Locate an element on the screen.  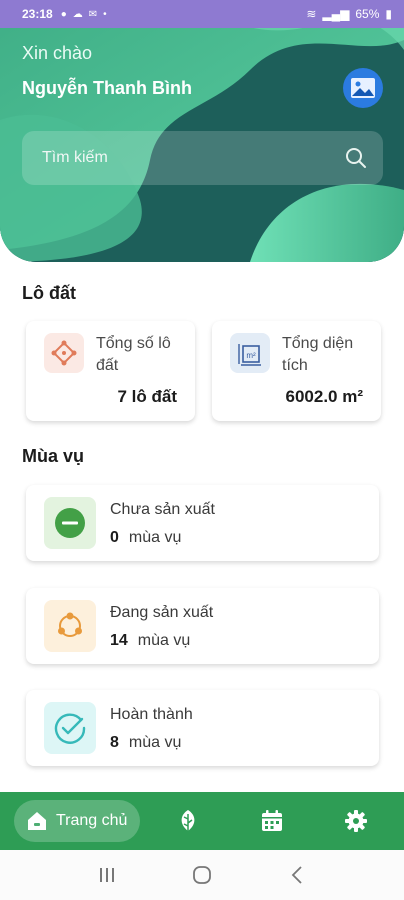
nav-calendar-tab is located at coordinates (272, 821).